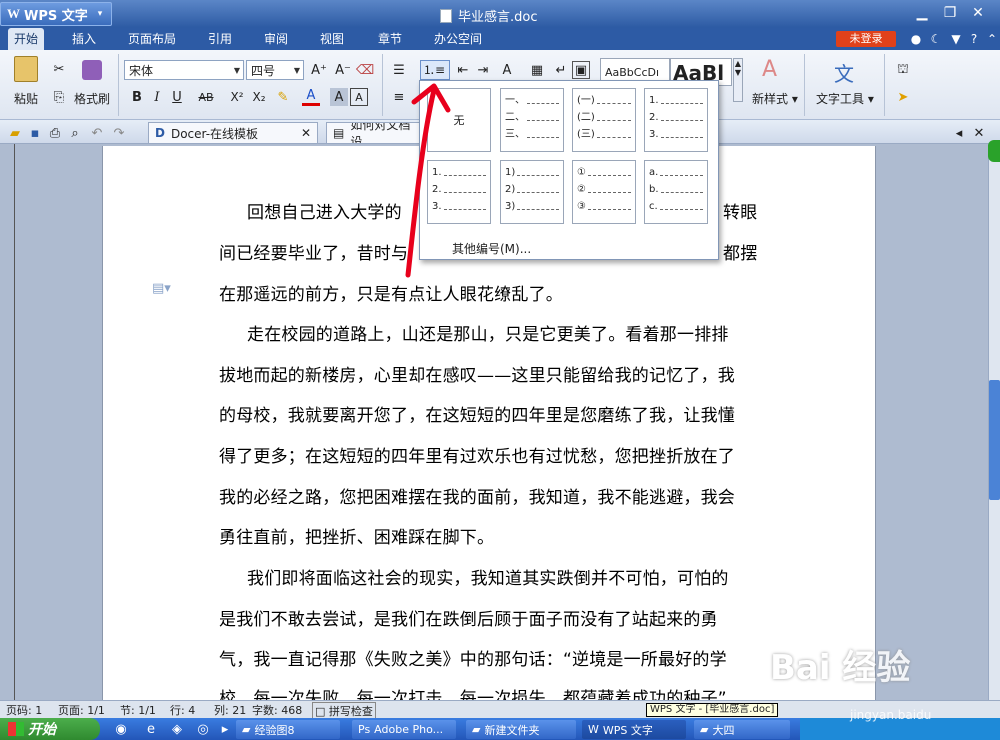 This screenshot has height=740, width=1000. I want to click on taskbar-item: ▰ 大四, so click(742, 729).